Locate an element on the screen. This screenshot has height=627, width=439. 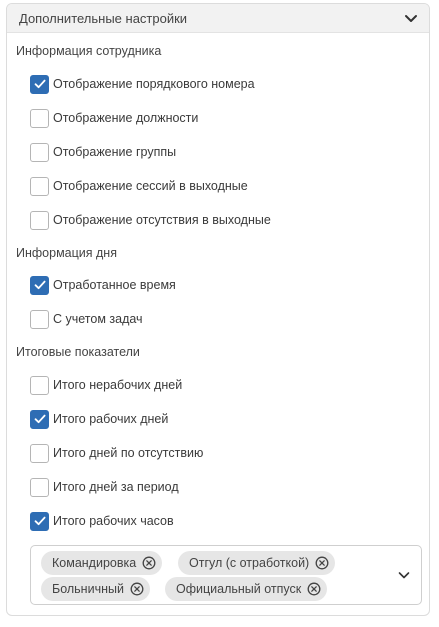
option-label: С учетом задач is located at coordinates (98, 319).